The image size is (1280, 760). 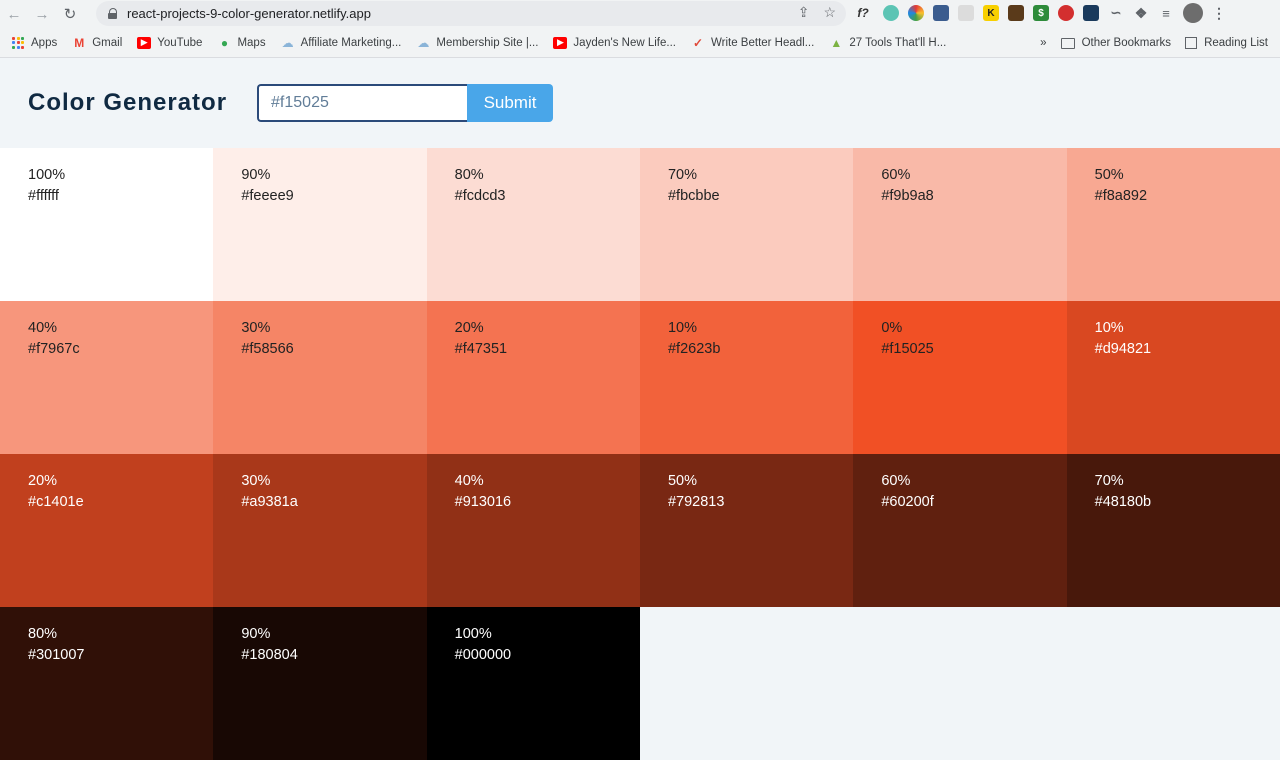 What do you see at coordinates (107, 530) in the screenshot?
I see `color-swatch: 20% #c1401e` at bounding box center [107, 530].